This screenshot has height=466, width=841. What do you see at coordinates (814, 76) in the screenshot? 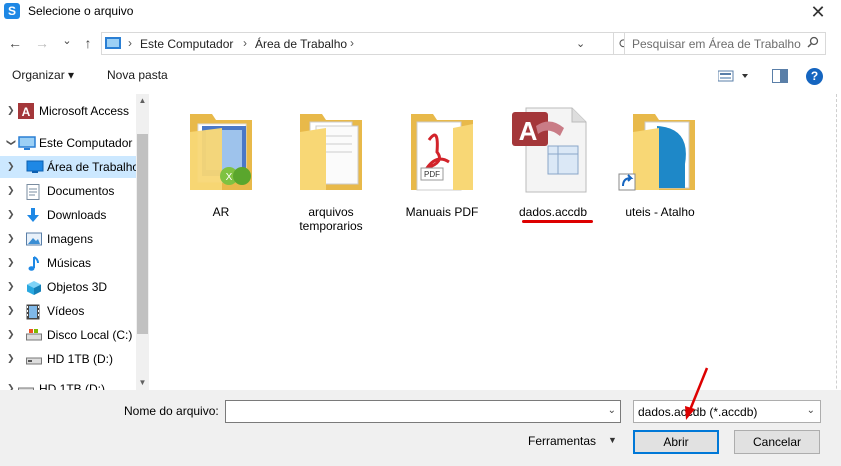
I see `help-icon: ?` at bounding box center [814, 76].